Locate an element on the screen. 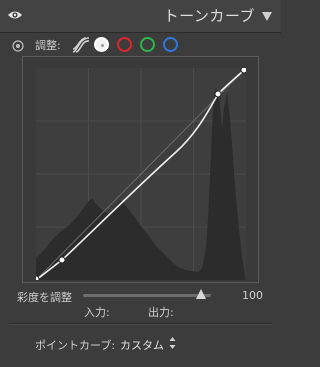 The height and width of the screenshot is (367, 320). divider is located at coordinates (140, 324).